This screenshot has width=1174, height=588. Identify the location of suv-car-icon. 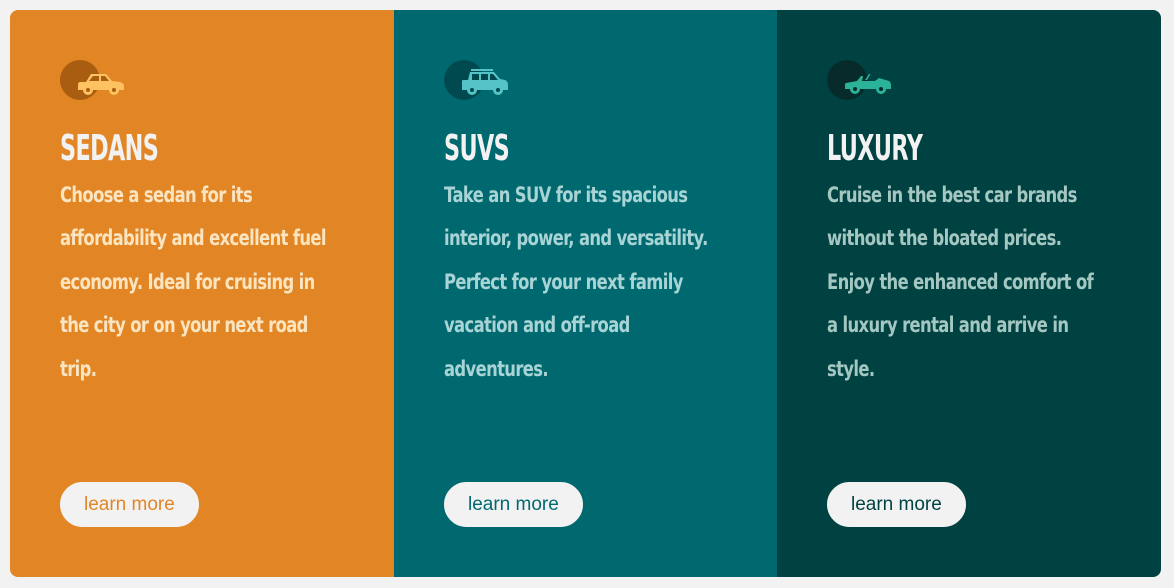
(485, 82).